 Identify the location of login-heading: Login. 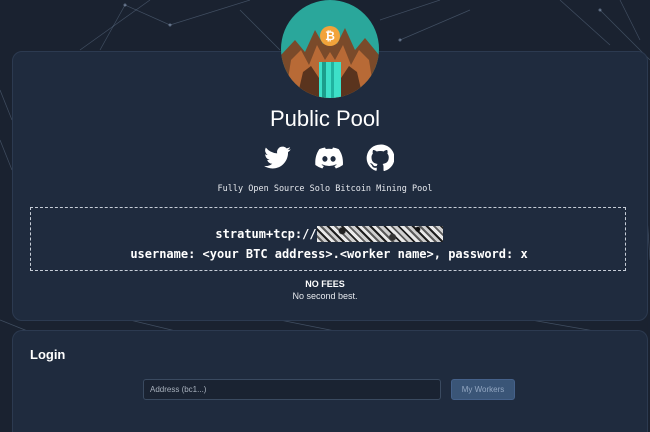
(48, 354).